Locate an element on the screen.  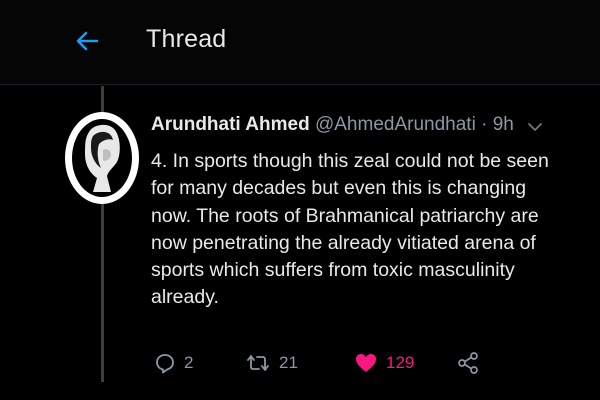
header-divider is located at coordinates (300, 84).